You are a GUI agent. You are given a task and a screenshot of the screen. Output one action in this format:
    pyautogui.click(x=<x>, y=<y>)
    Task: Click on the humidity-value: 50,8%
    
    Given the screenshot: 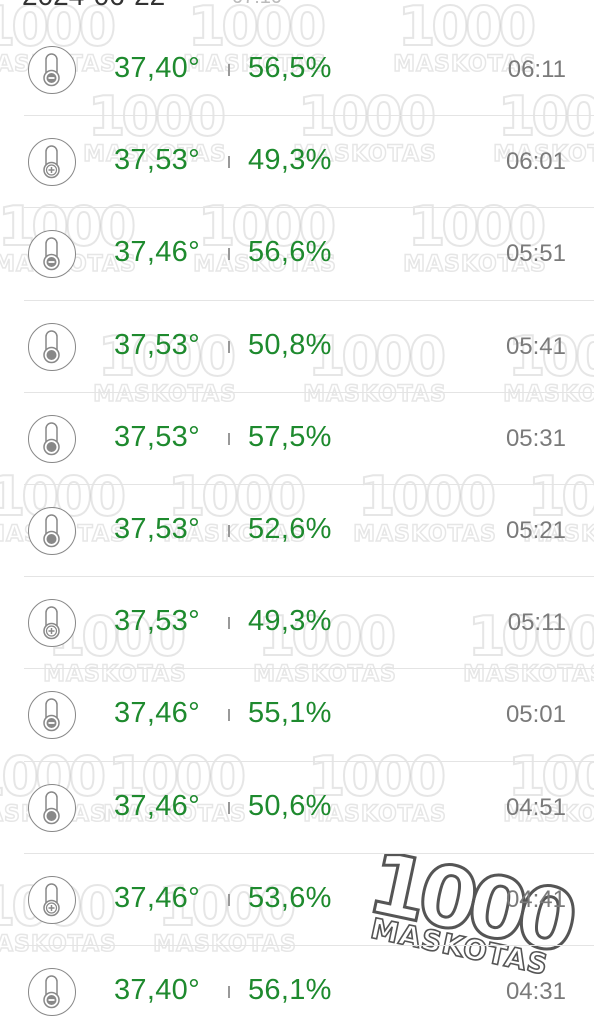 What is the action you would take?
    pyautogui.click(x=290, y=344)
    